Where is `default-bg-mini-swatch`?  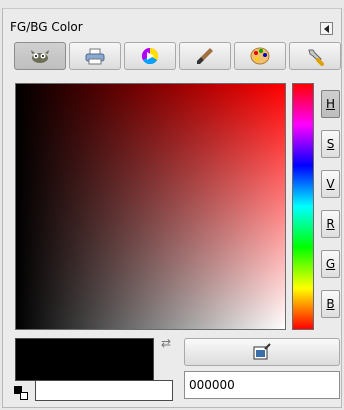 default-bg-mini-swatch is located at coordinates (24, 396).